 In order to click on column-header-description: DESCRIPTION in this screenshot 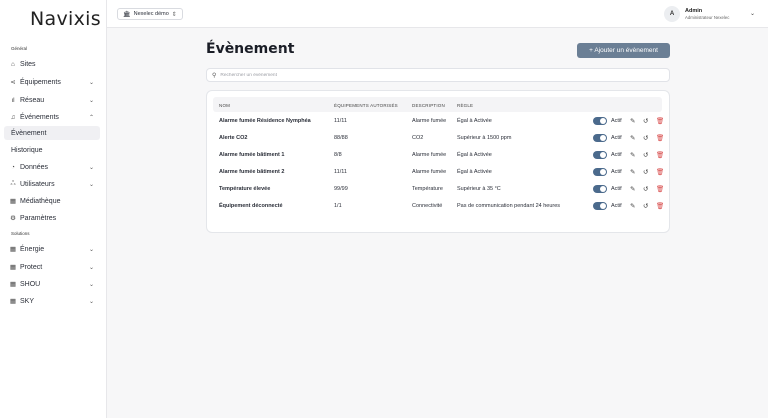, I will do `click(428, 105)`.